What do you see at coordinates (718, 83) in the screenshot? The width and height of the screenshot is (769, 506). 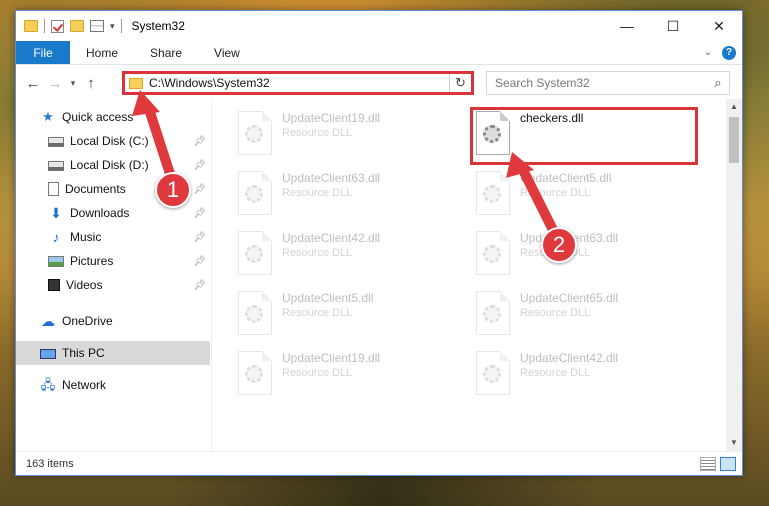 I see `search-icon: ⌕` at bounding box center [718, 83].